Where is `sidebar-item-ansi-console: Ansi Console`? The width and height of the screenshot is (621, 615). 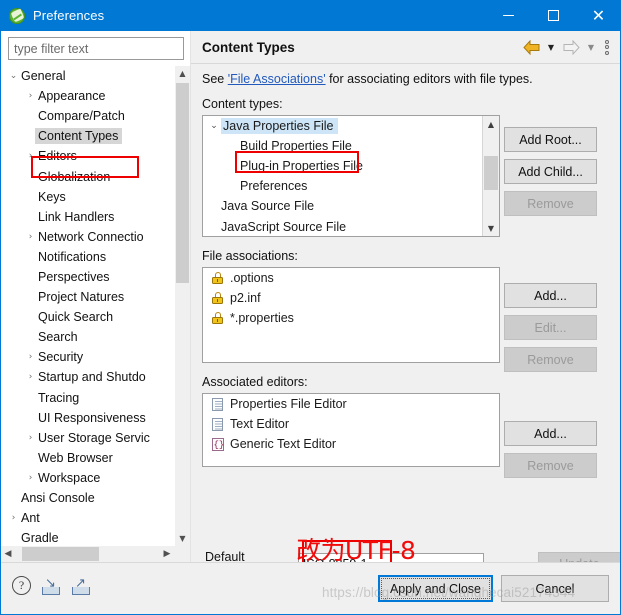 sidebar-item-ansi-console: Ansi Console is located at coordinates (90, 498).